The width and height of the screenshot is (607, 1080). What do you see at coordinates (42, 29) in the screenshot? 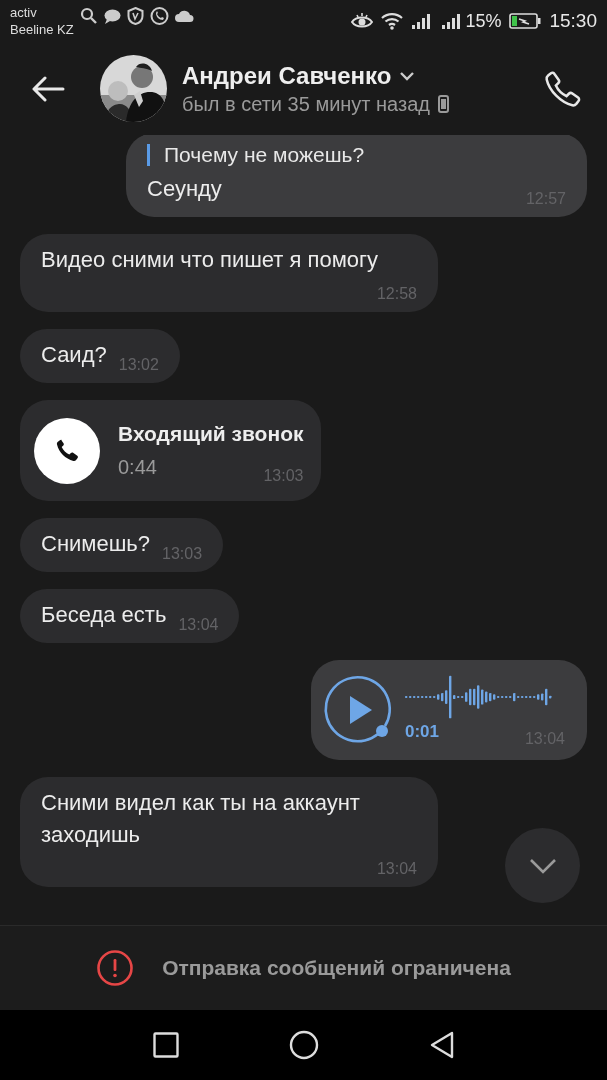
I see `carrier-name: Beeline KZ` at bounding box center [42, 29].